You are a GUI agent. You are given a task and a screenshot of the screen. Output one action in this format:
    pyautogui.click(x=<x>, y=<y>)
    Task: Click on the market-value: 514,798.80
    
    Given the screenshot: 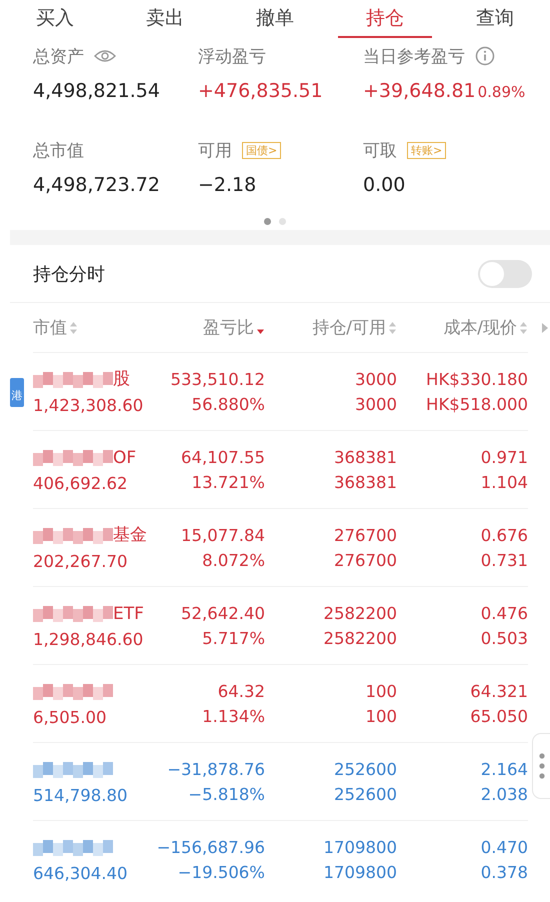 What is the action you would take?
    pyautogui.click(x=80, y=795)
    